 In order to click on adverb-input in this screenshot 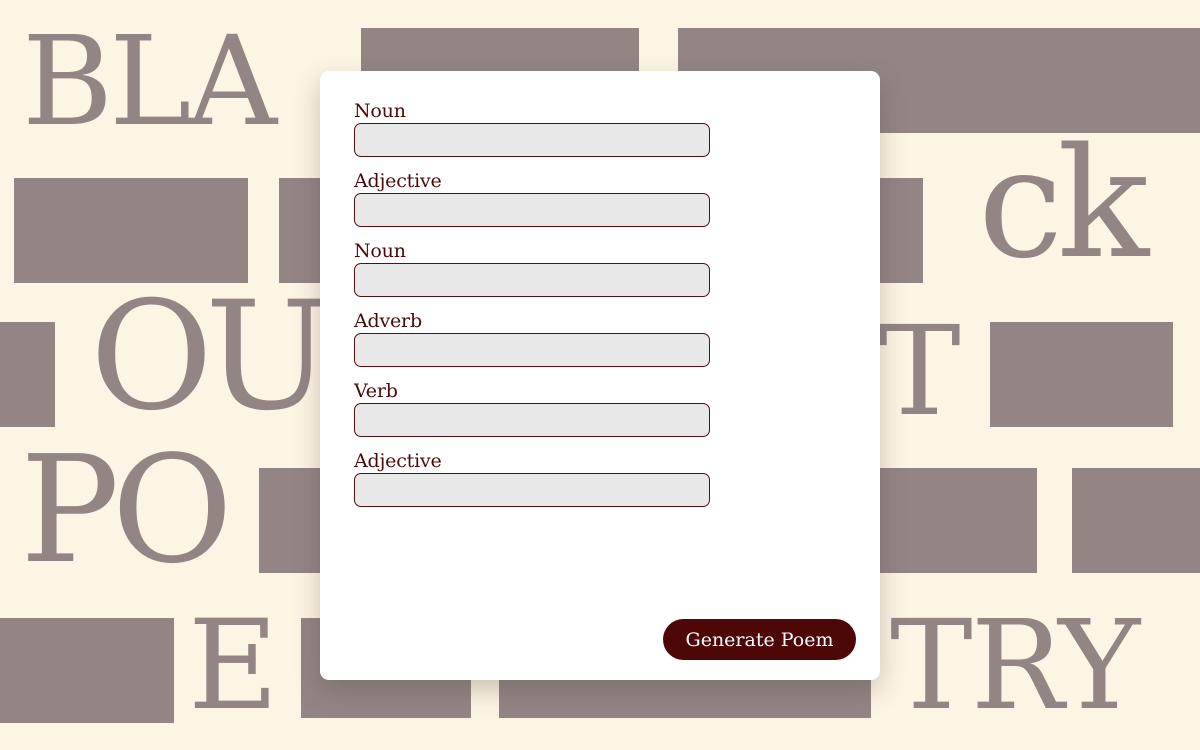, I will do `click(532, 350)`.